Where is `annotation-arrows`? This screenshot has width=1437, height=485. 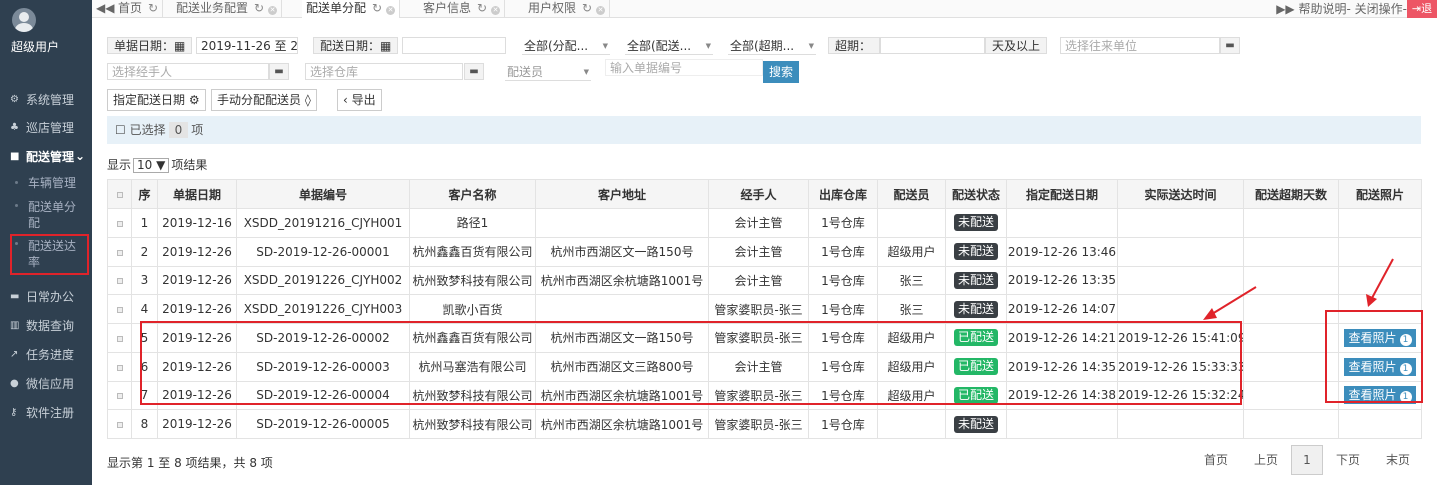
annotation-arrows is located at coordinates (1298, 289).